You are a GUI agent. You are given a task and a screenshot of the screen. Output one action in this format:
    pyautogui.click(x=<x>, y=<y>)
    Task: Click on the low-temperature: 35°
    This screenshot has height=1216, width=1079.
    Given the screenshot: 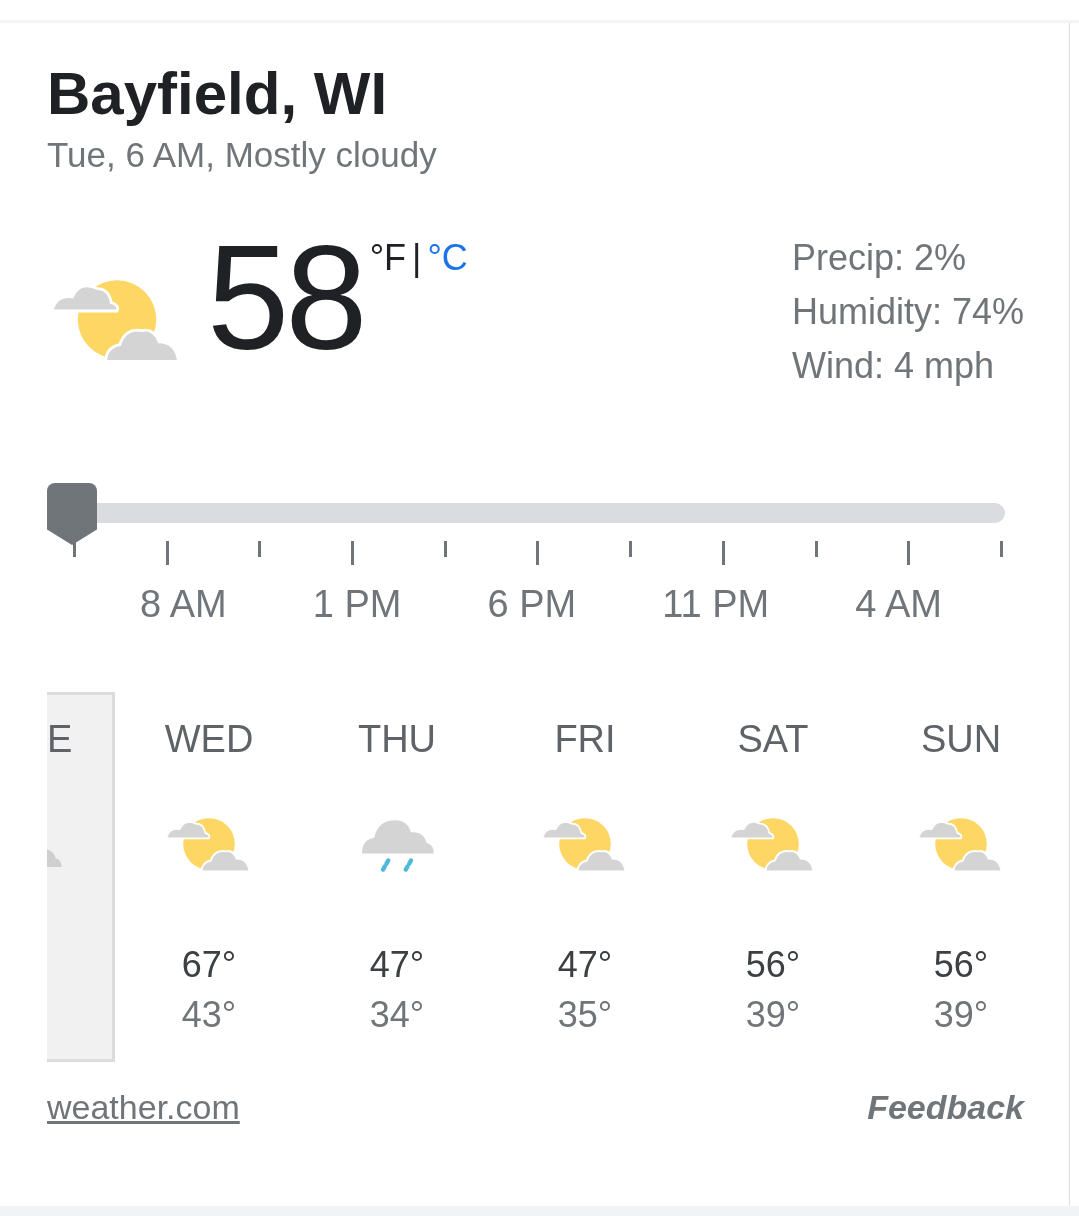 What is the action you would take?
    pyautogui.click(x=585, y=1015)
    